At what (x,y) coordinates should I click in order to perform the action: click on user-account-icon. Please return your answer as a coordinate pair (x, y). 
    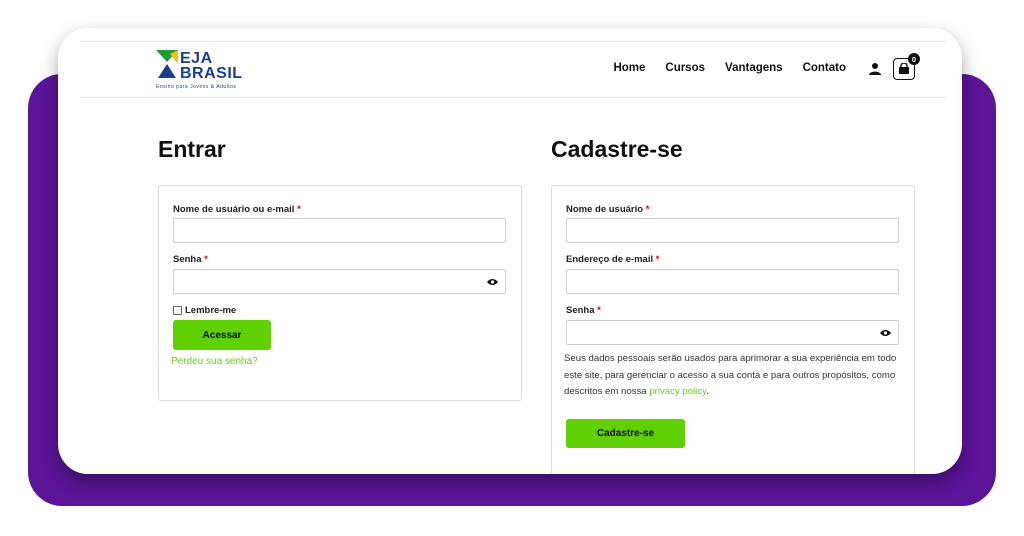
    Looking at the image, I should click on (875, 69).